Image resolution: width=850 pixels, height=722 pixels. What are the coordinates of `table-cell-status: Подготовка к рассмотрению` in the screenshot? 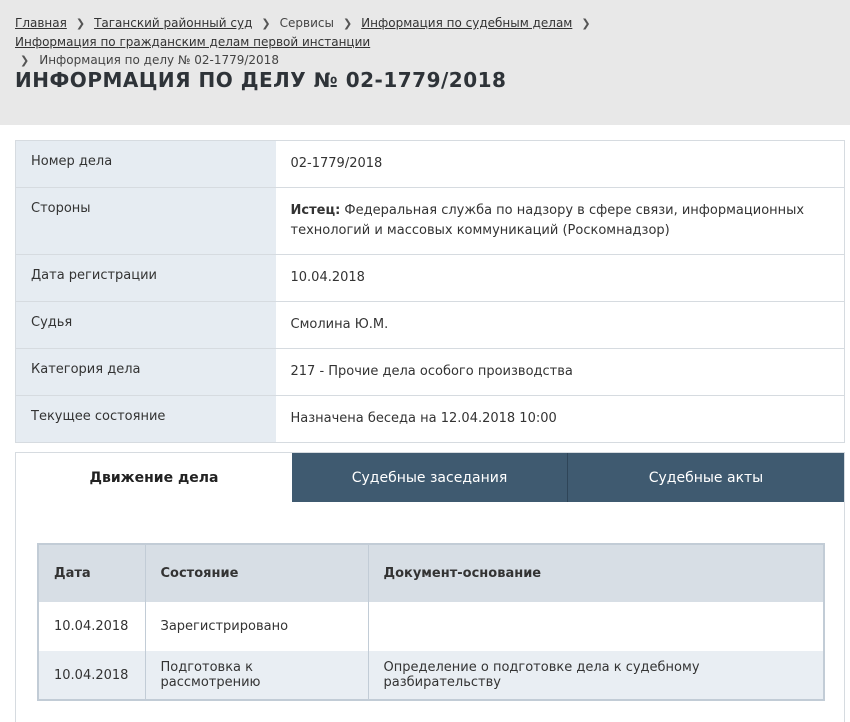 It's located at (257, 675).